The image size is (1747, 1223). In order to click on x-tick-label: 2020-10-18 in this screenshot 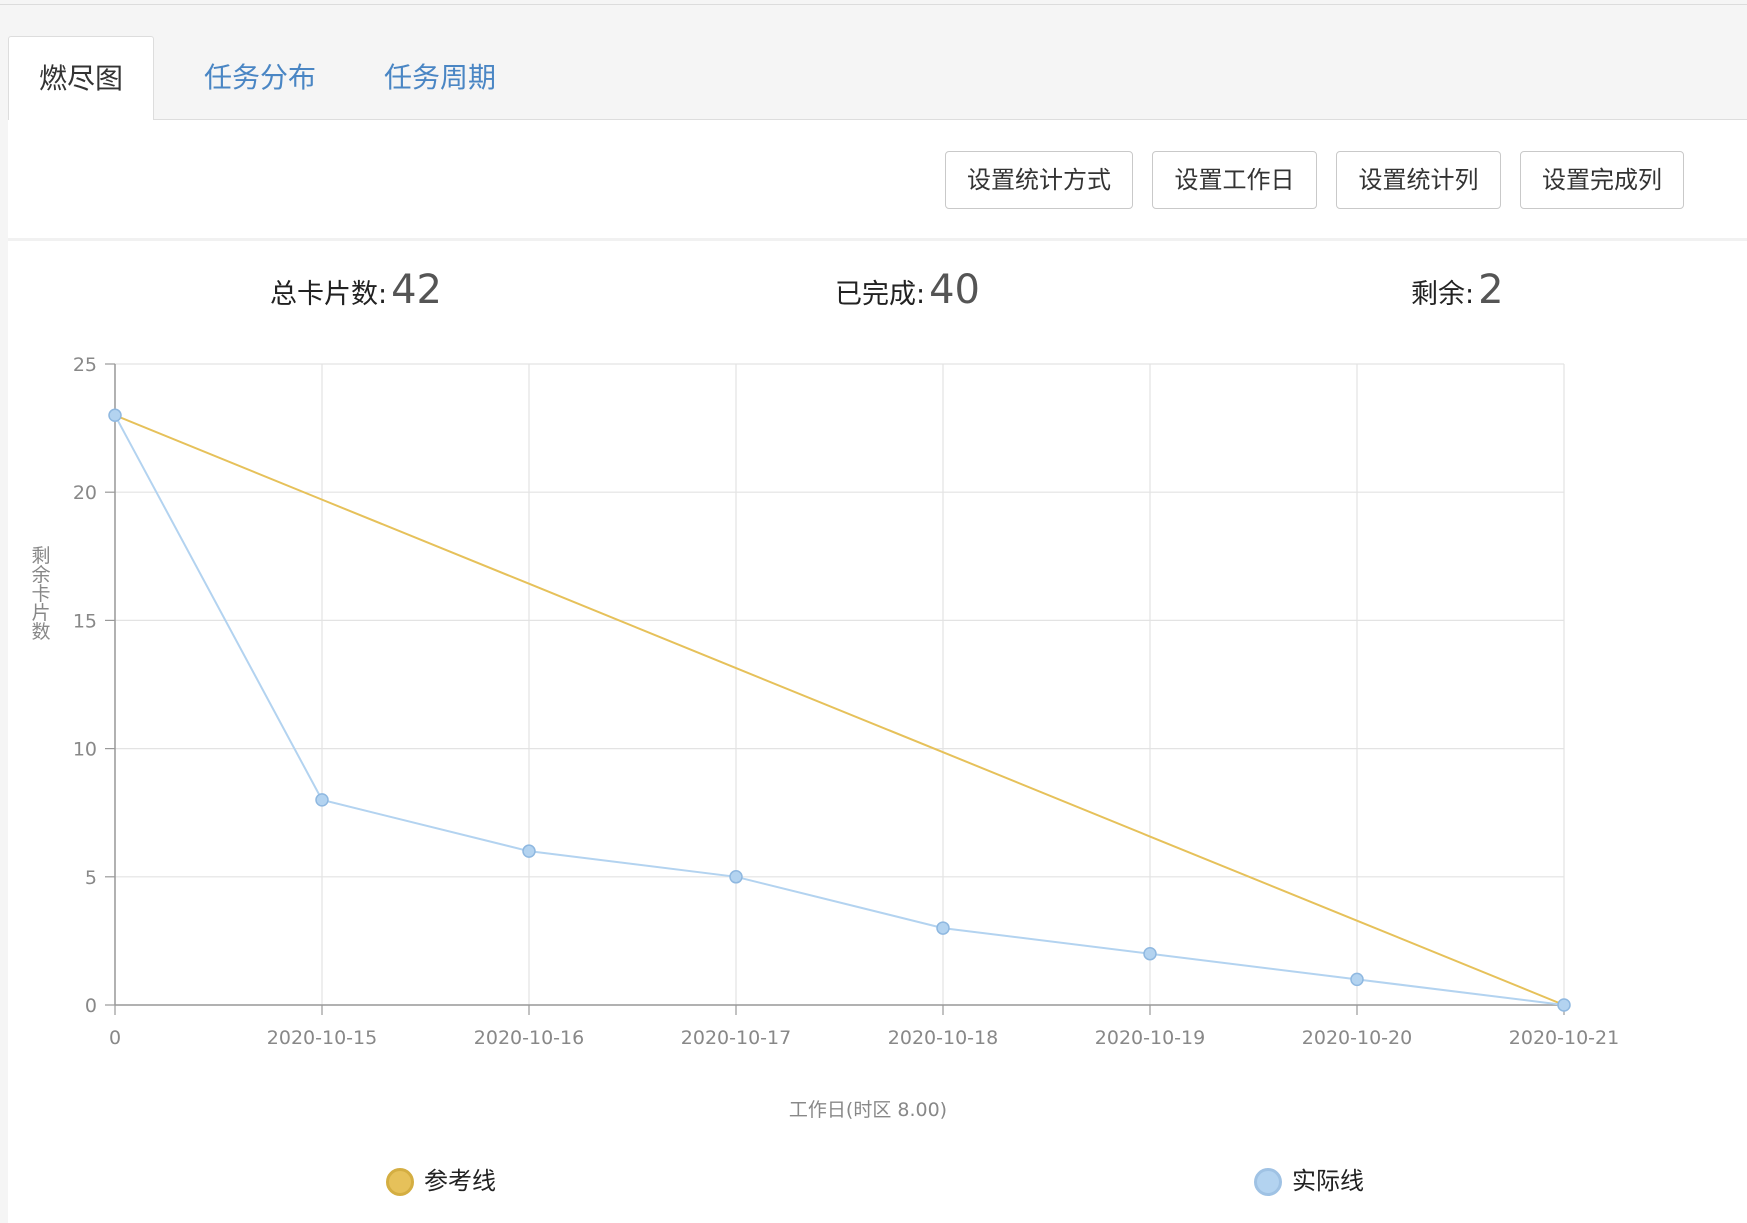, I will do `click(943, 1038)`.